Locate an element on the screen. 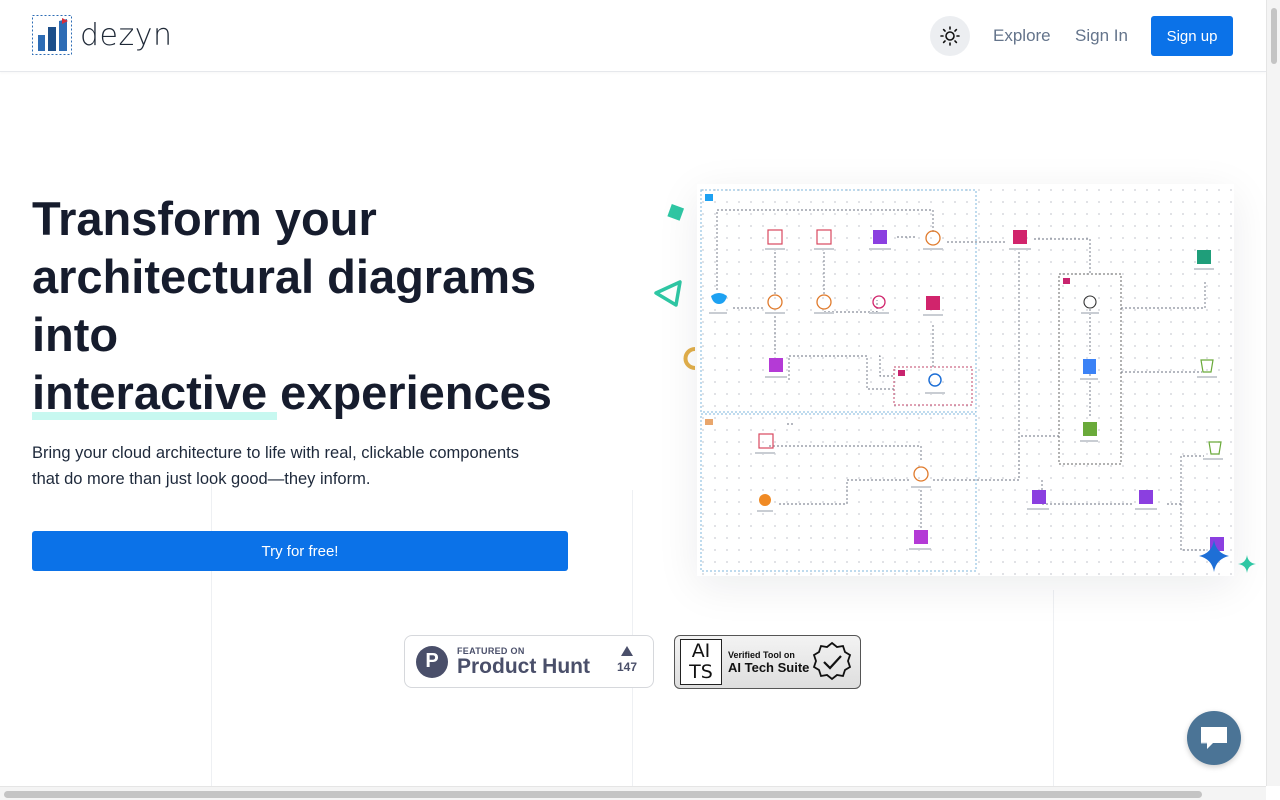 This screenshot has width=1280, height=800. product-hunt-badge: P FEATURED ON Product Hunt 147 is located at coordinates (529, 661).